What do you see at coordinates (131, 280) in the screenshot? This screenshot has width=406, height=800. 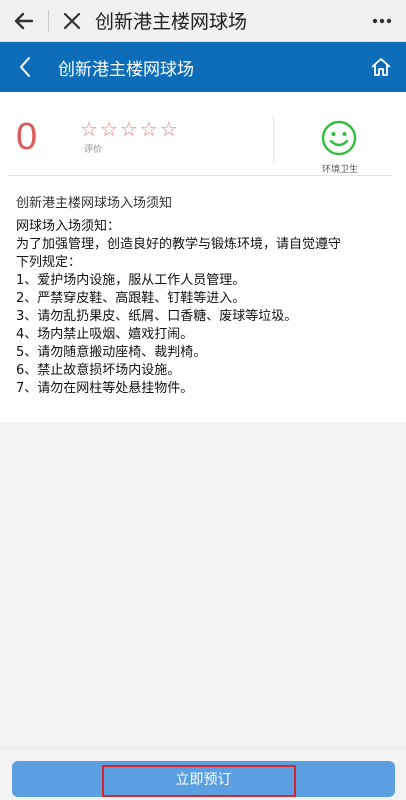 I see `notice-line: 1、爱护场内设施，服从工作人员管理。` at bounding box center [131, 280].